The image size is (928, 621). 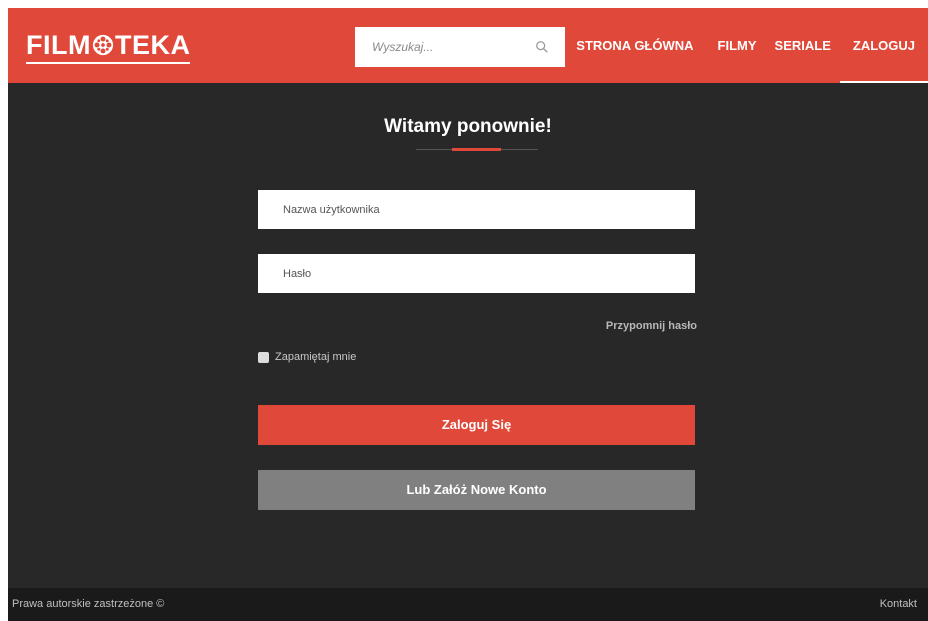 I want to click on remember-me: Zapamiętaj mnie, so click(x=307, y=357).